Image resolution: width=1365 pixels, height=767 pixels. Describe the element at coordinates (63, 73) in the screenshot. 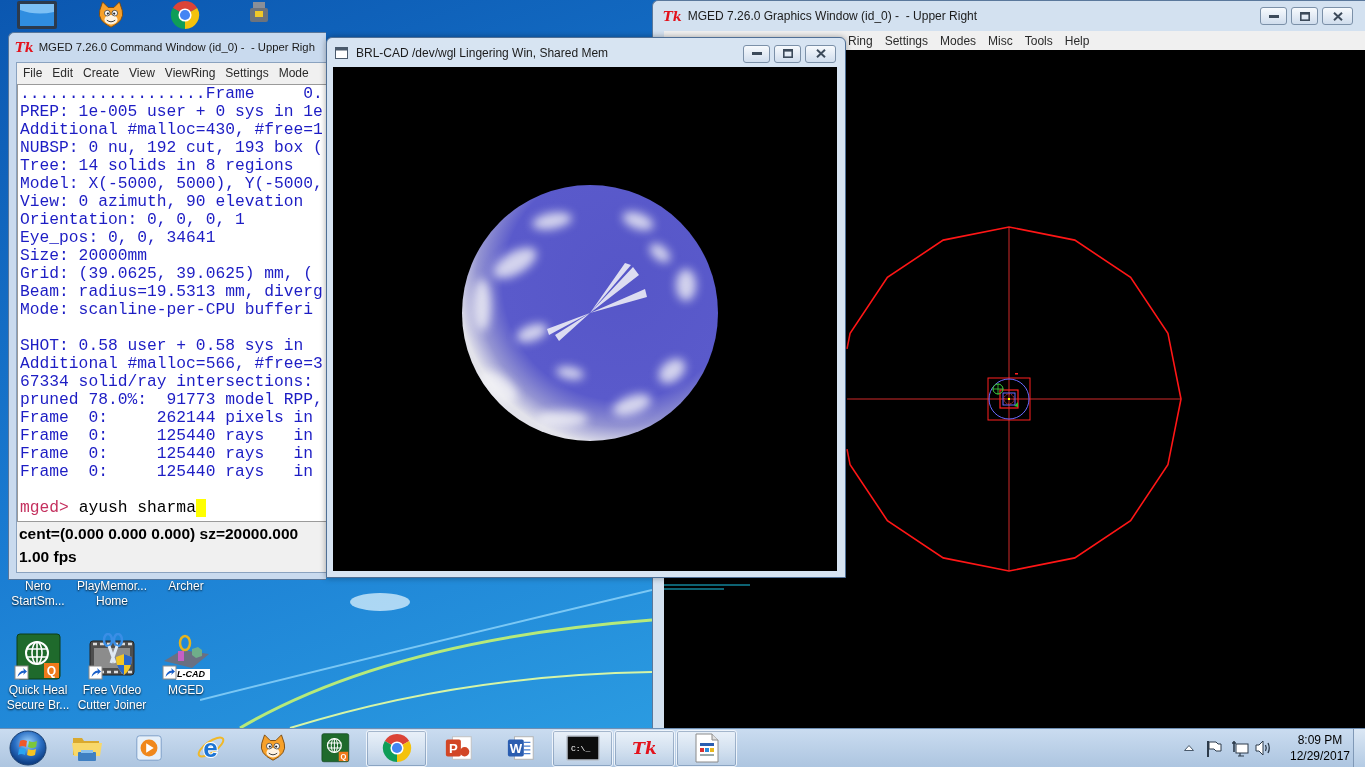

I see `menu-item: Edit` at that location.